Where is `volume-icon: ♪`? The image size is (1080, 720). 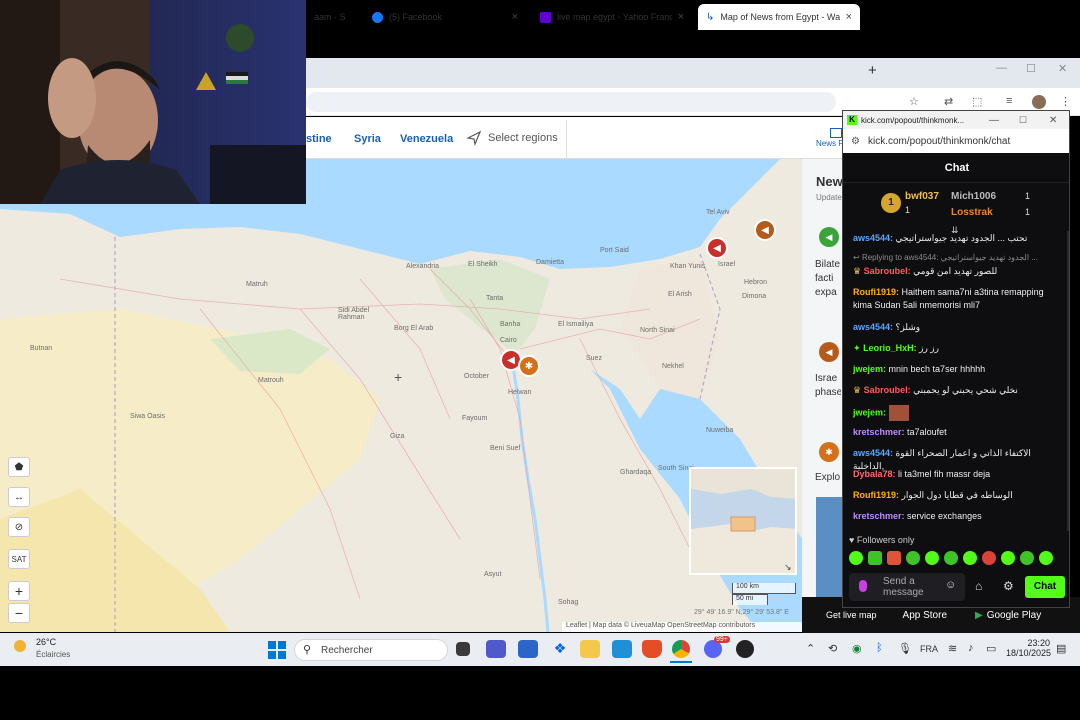 volume-icon: ♪ is located at coordinates (971, 648).